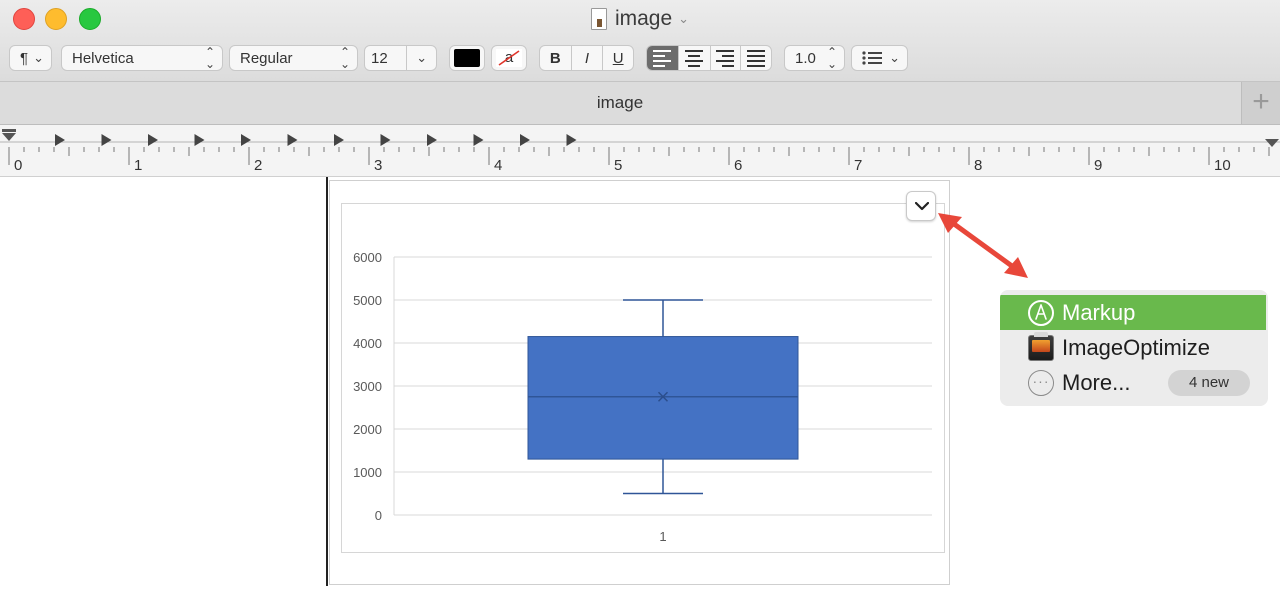 This screenshot has height=594, width=1280. Describe the element at coordinates (30, 58) in the screenshot. I see `paragraph-style-popup: ¶ ⌄` at that location.